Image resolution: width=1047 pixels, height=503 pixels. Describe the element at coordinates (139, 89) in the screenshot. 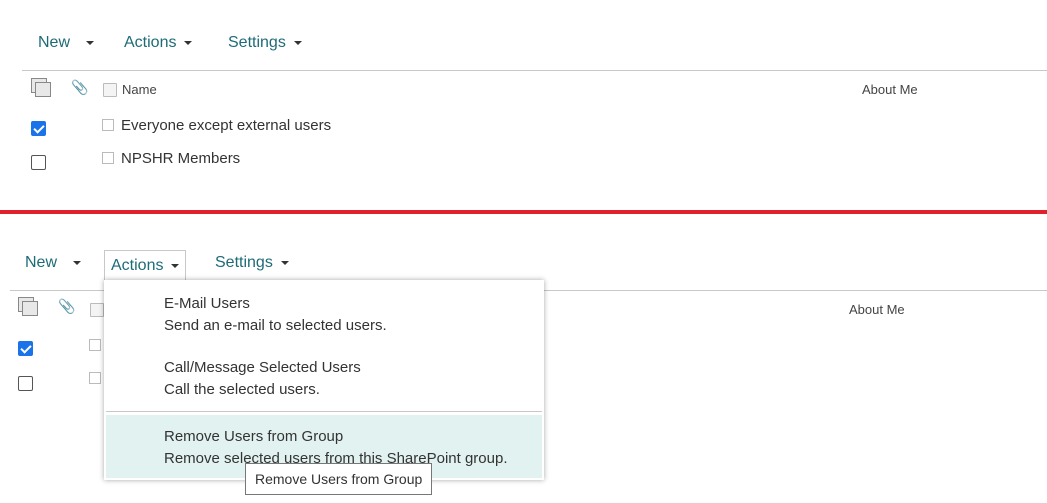

I see `column-header-name: Name` at that location.